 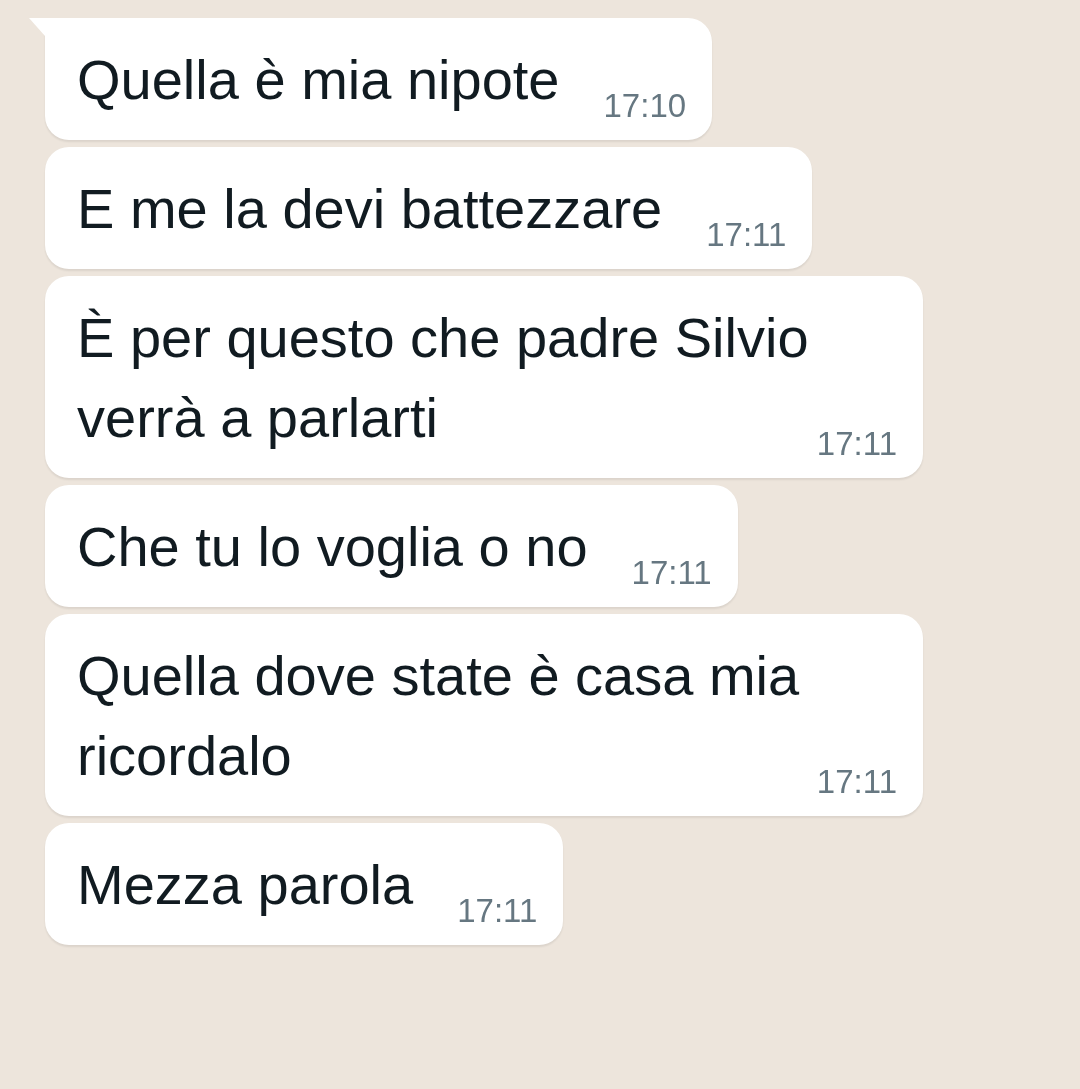 What do you see at coordinates (370, 208) in the screenshot?
I see `message-text: E me la devi battezzare` at bounding box center [370, 208].